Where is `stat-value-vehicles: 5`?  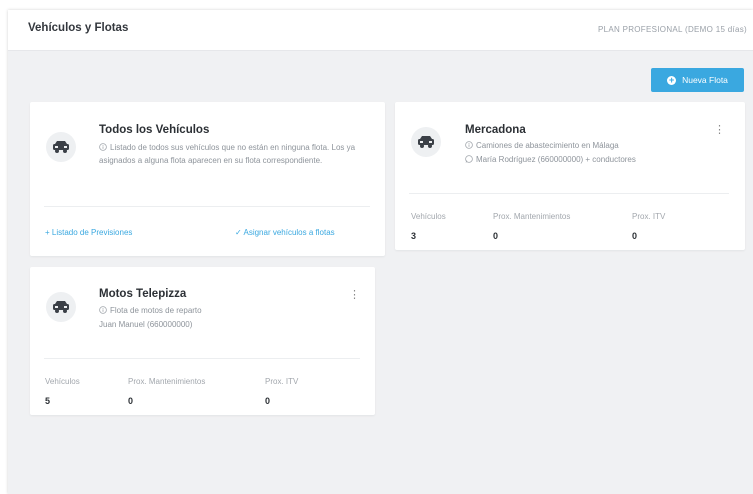
stat-value-vehicles: 5 is located at coordinates (48, 401).